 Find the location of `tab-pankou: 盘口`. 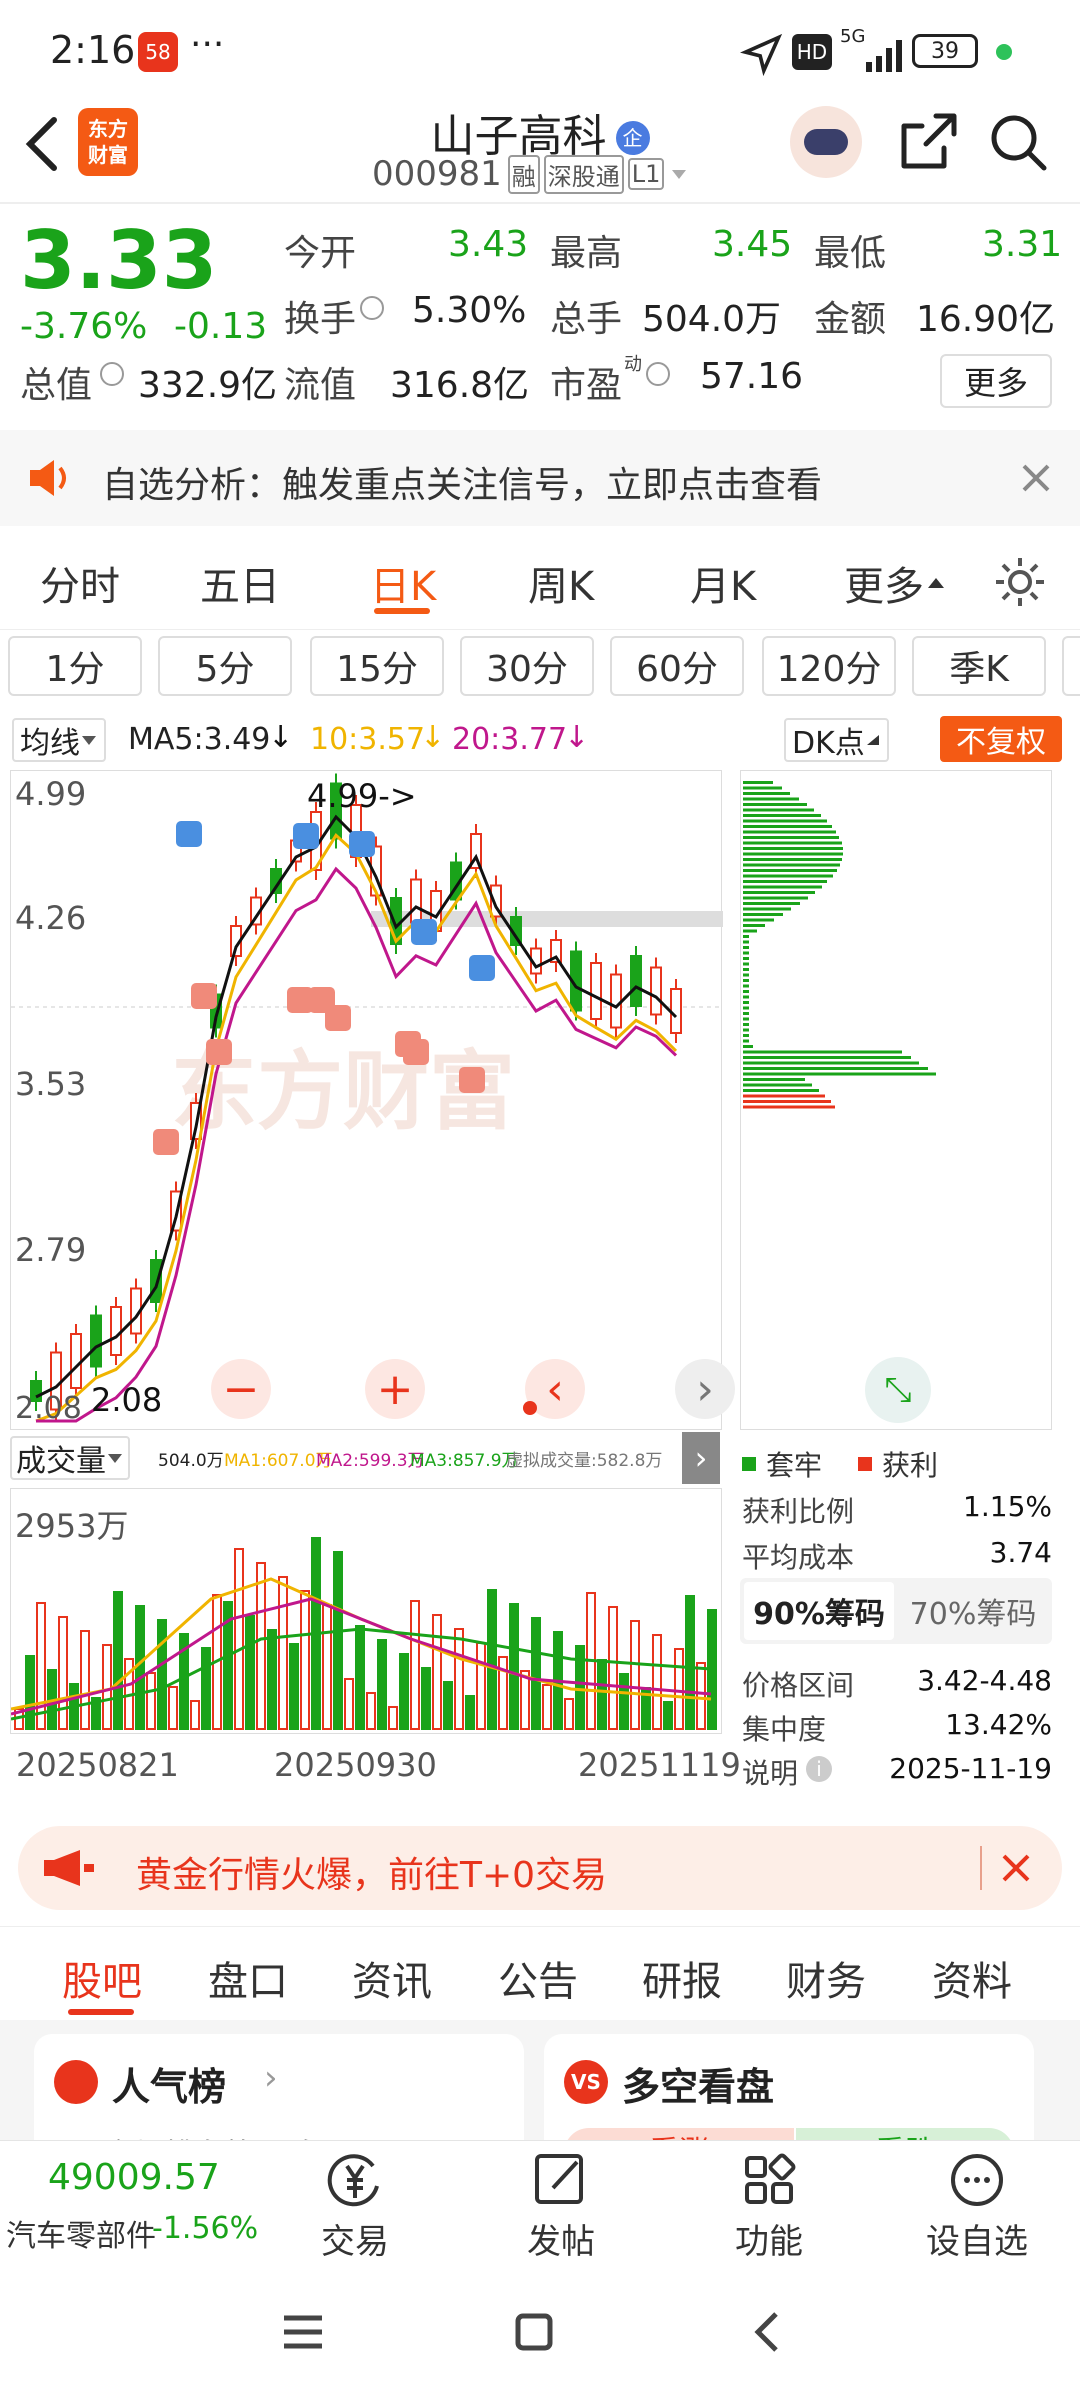

tab-pankou: 盘口 is located at coordinates (248, 1978).